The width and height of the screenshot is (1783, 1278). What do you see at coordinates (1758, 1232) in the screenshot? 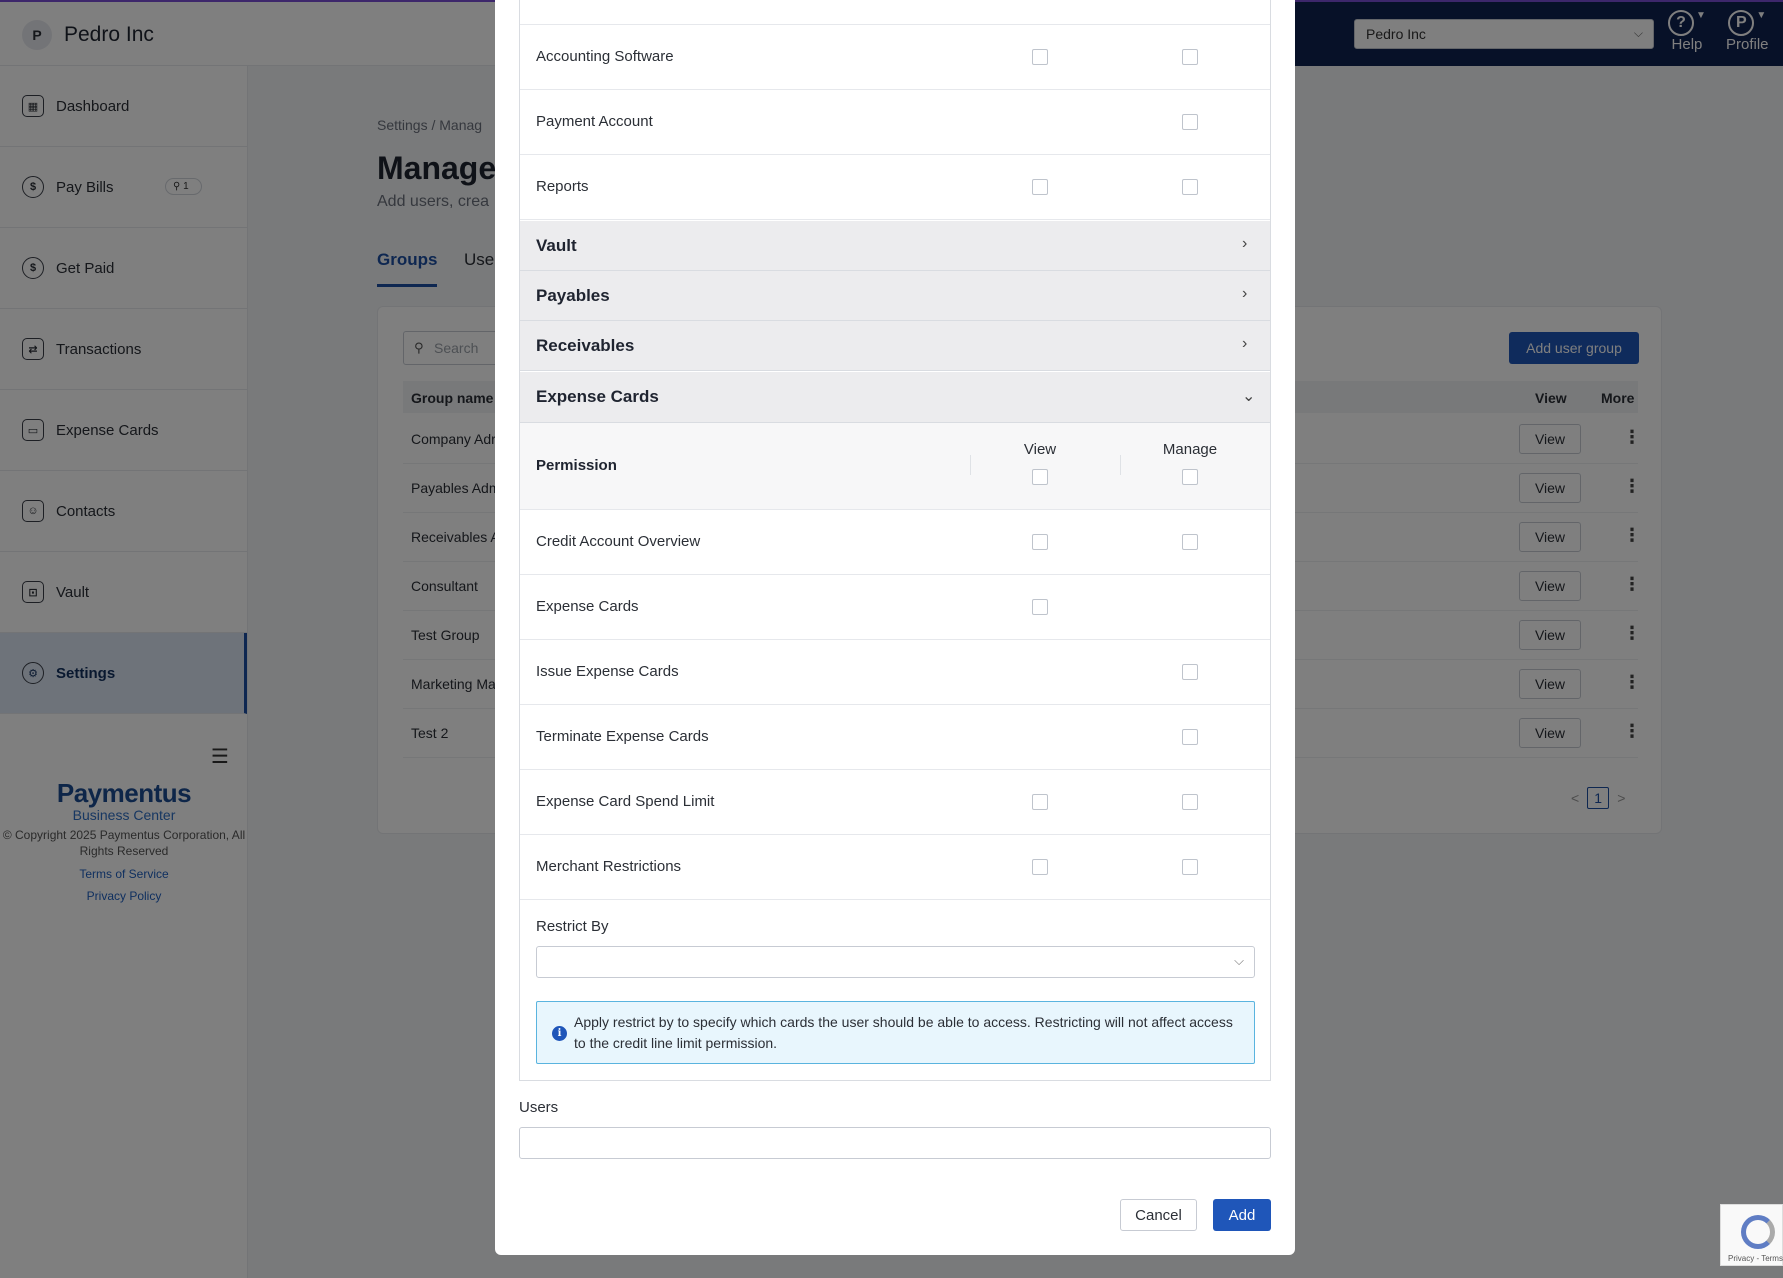
I see `recaptcha-icon` at bounding box center [1758, 1232].